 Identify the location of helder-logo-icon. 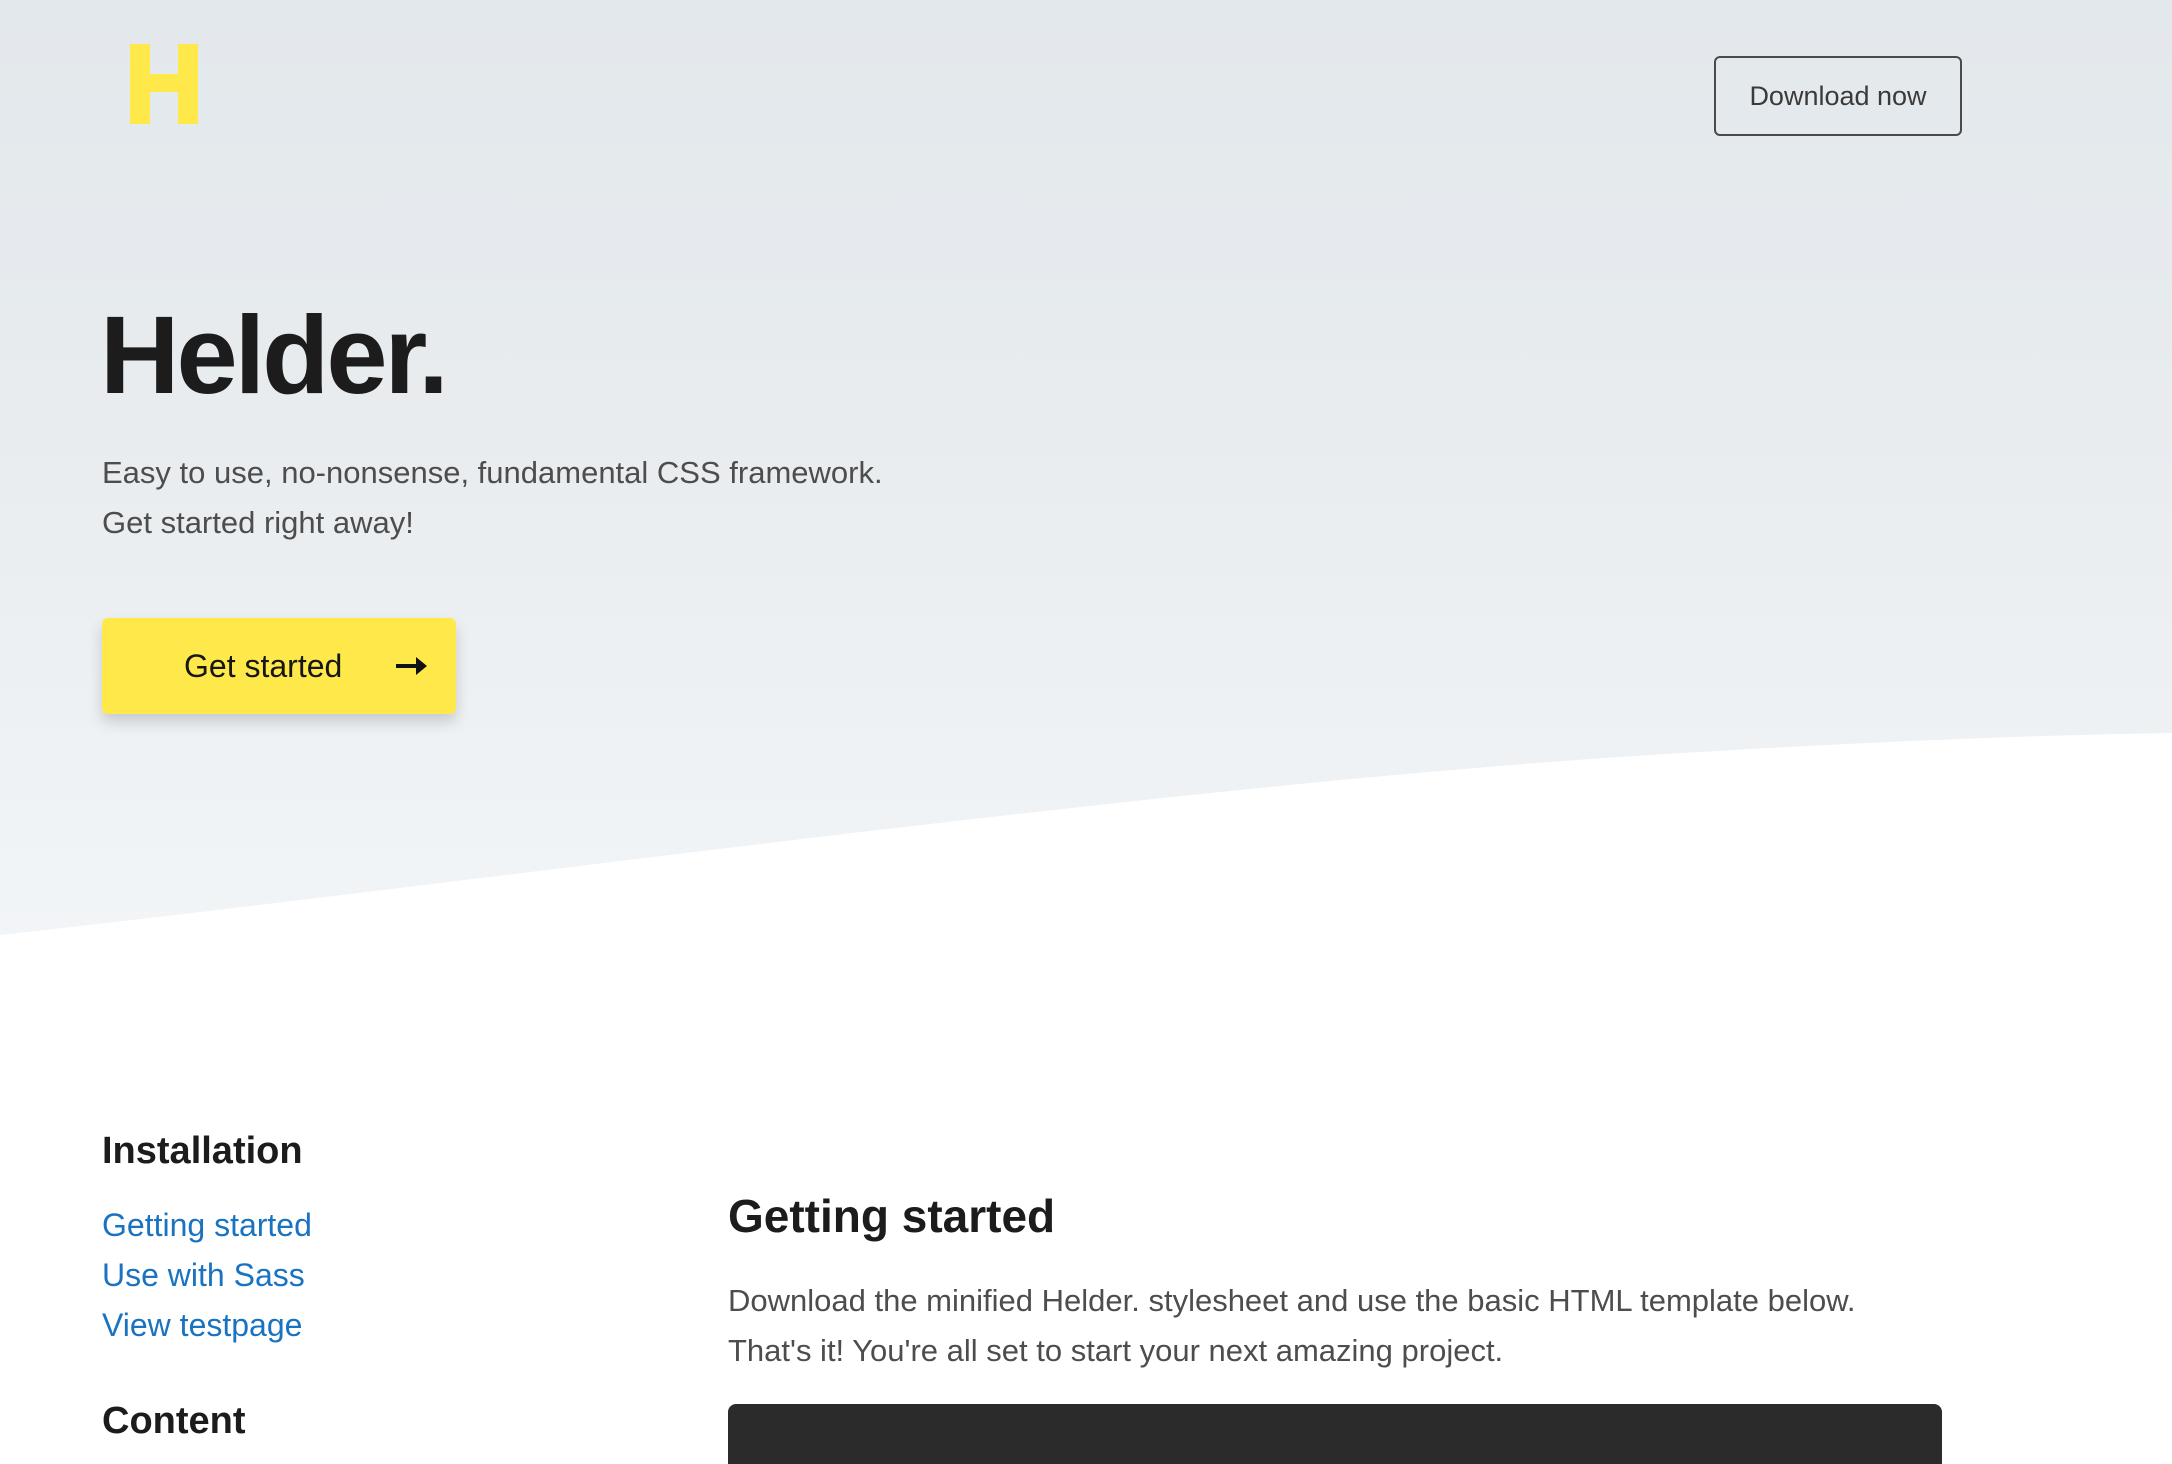
(164, 84).